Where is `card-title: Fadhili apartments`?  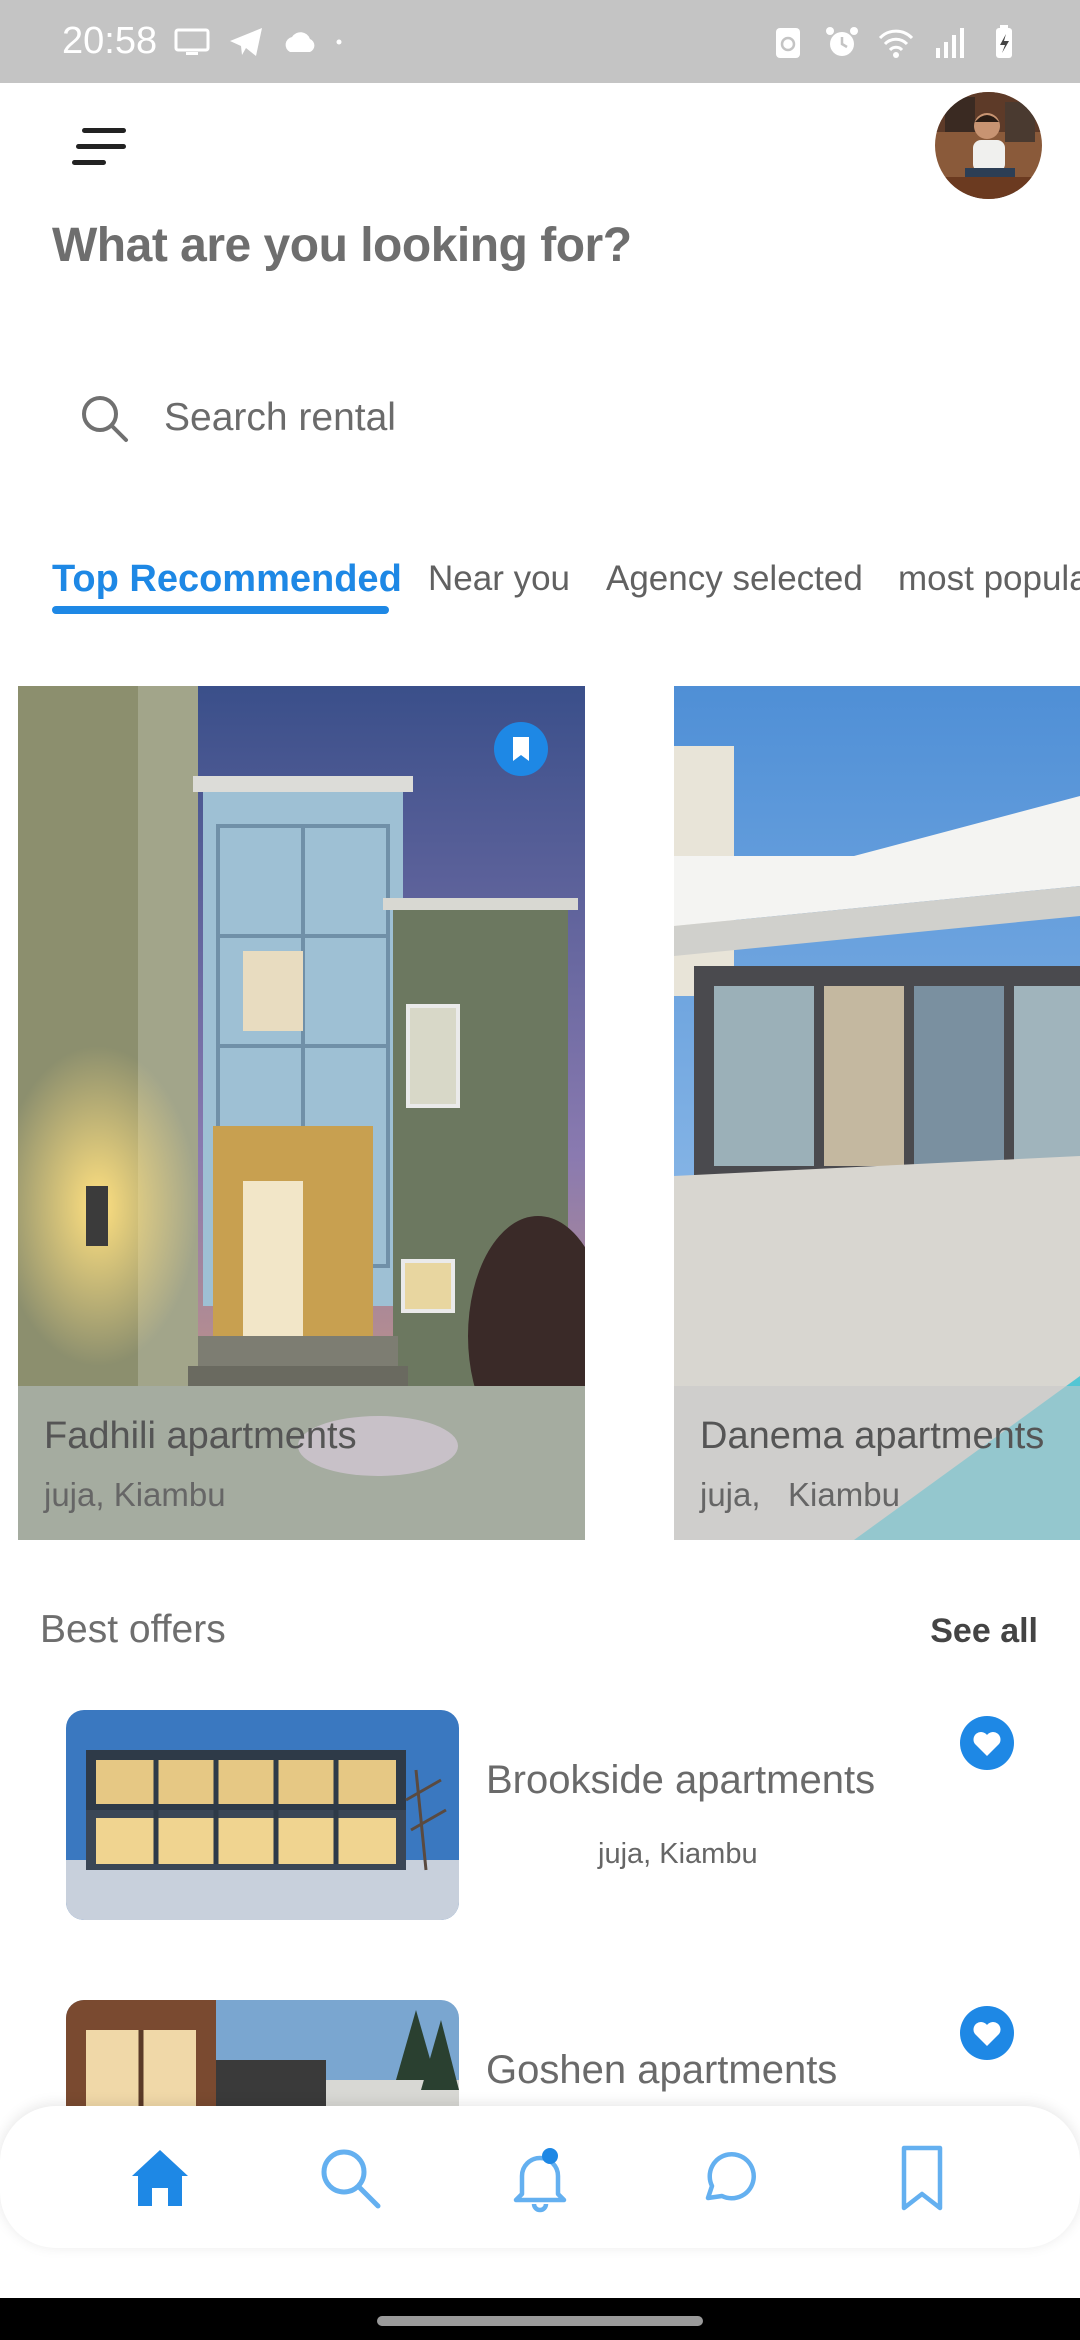 card-title: Fadhili apartments is located at coordinates (200, 1436).